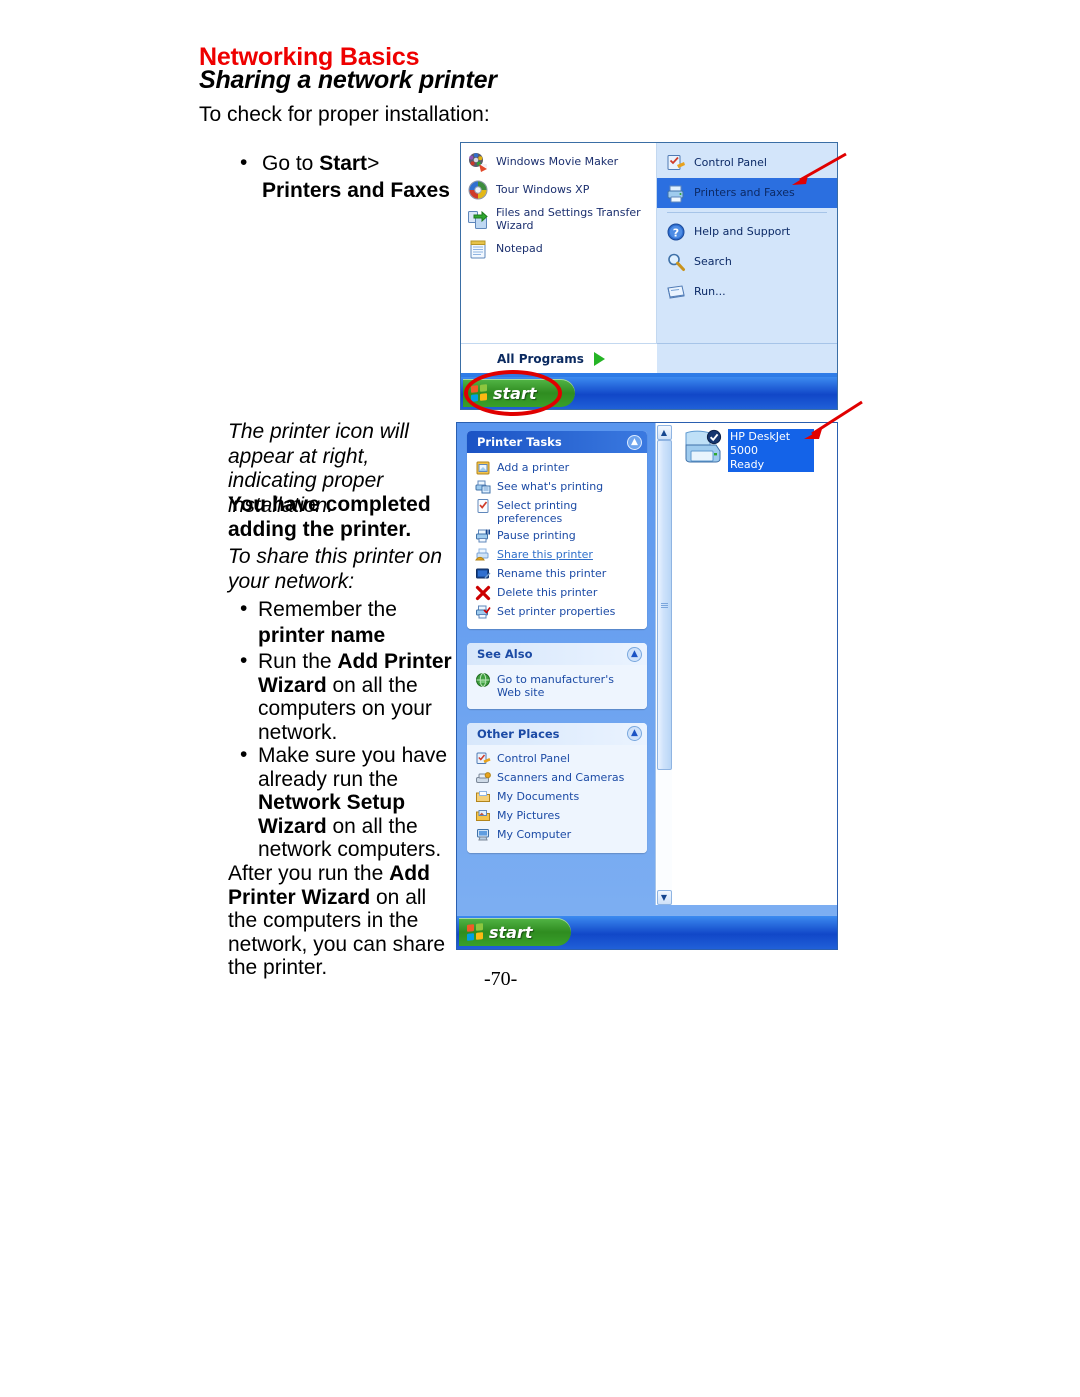 The height and width of the screenshot is (1397, 1080). I want to click on other-places-label: Control Panel, so click(533, 759).